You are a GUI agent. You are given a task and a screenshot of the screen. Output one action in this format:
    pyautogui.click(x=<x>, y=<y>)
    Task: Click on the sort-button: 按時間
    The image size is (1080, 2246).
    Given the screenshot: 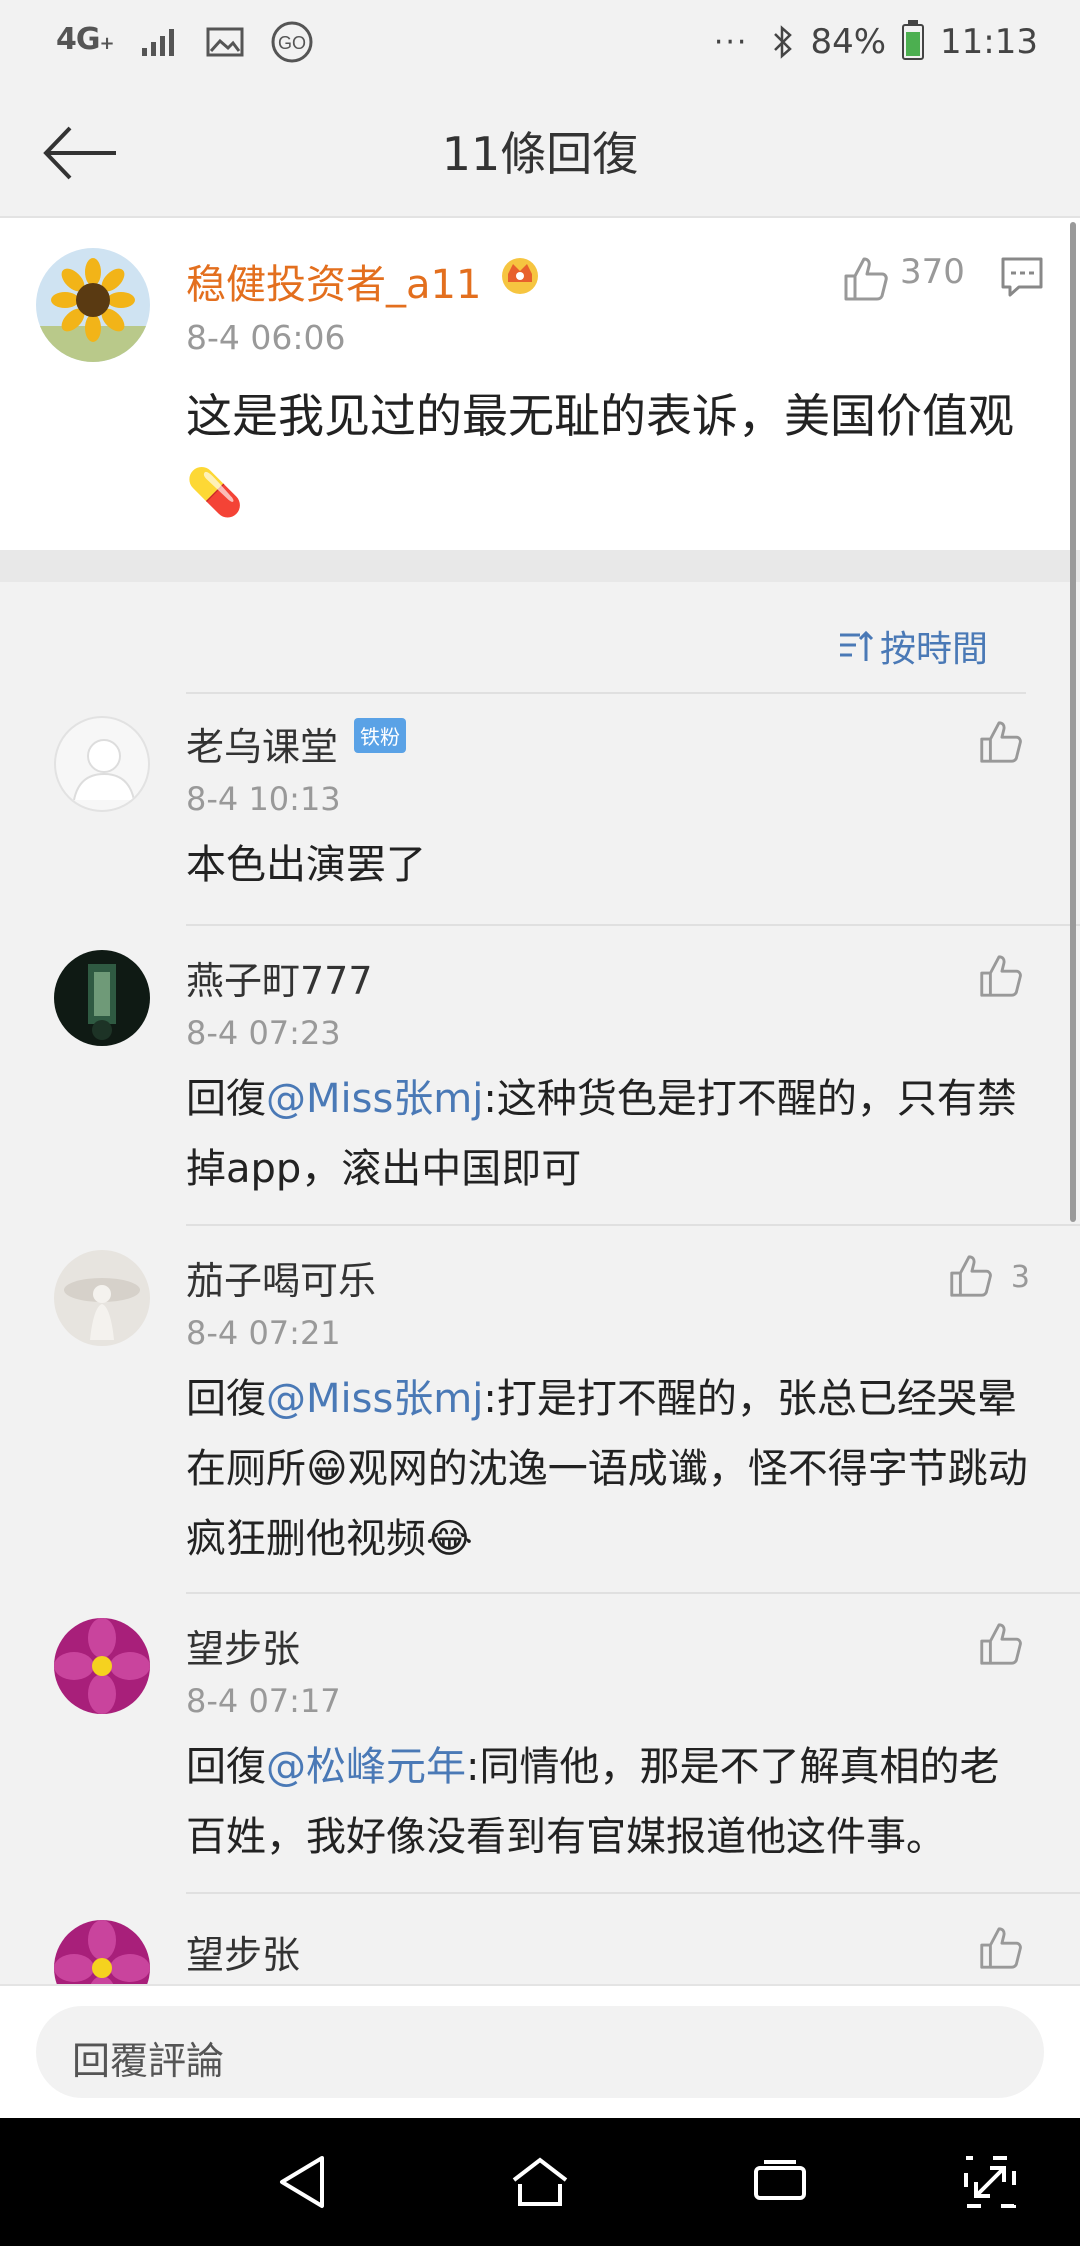 What is the action you would take?
    pyautogui.click(x=913, y=646)
    